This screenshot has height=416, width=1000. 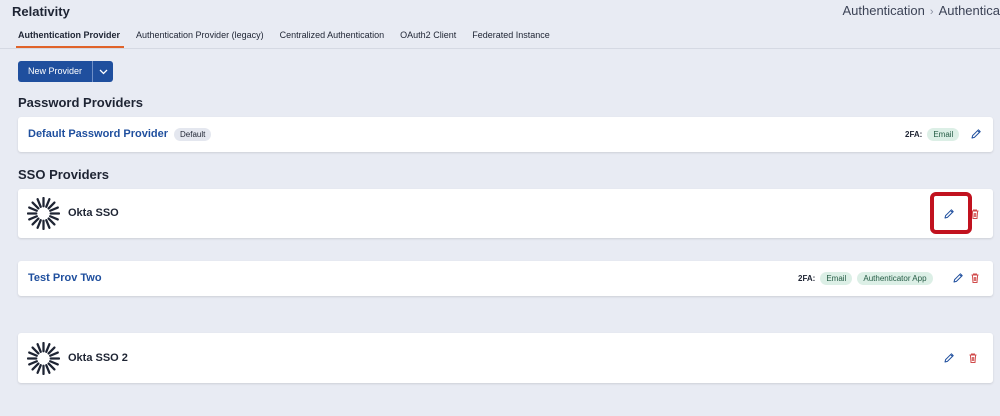 What do you see at coordinates (193, 134) in the screenshot?
I see `default-badge: Default` at bounding box center [193, 134].